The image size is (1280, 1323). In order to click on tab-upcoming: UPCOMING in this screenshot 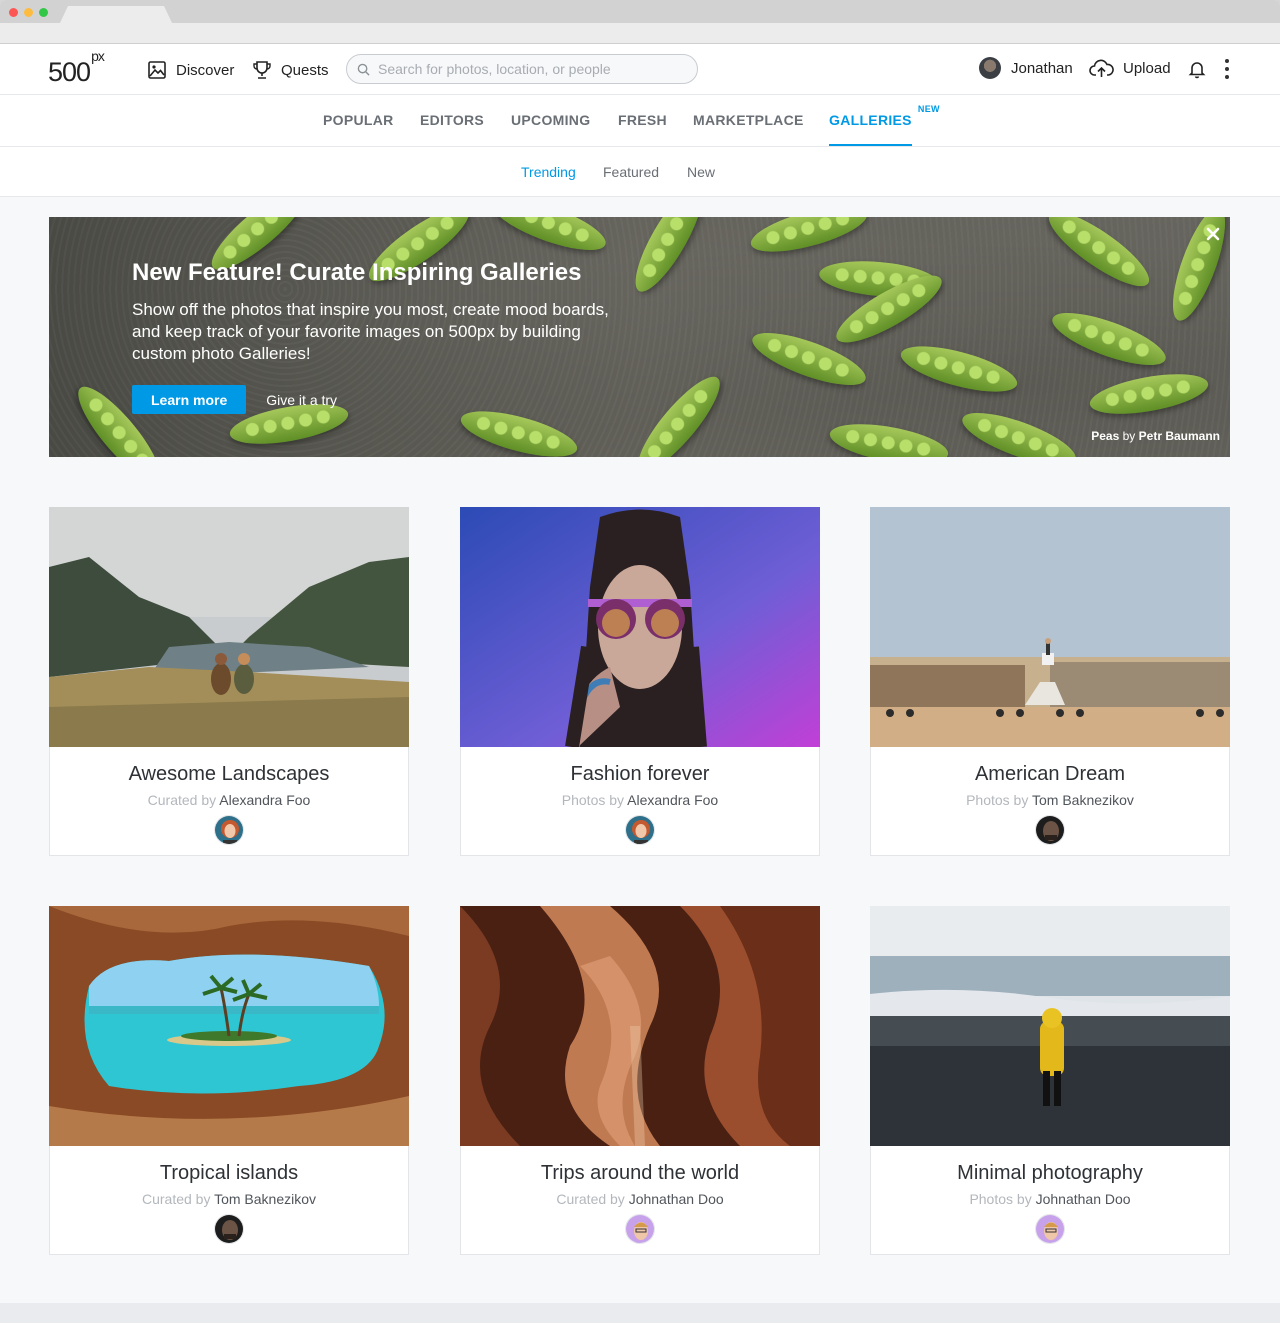, I will do `click(550, 120)`.